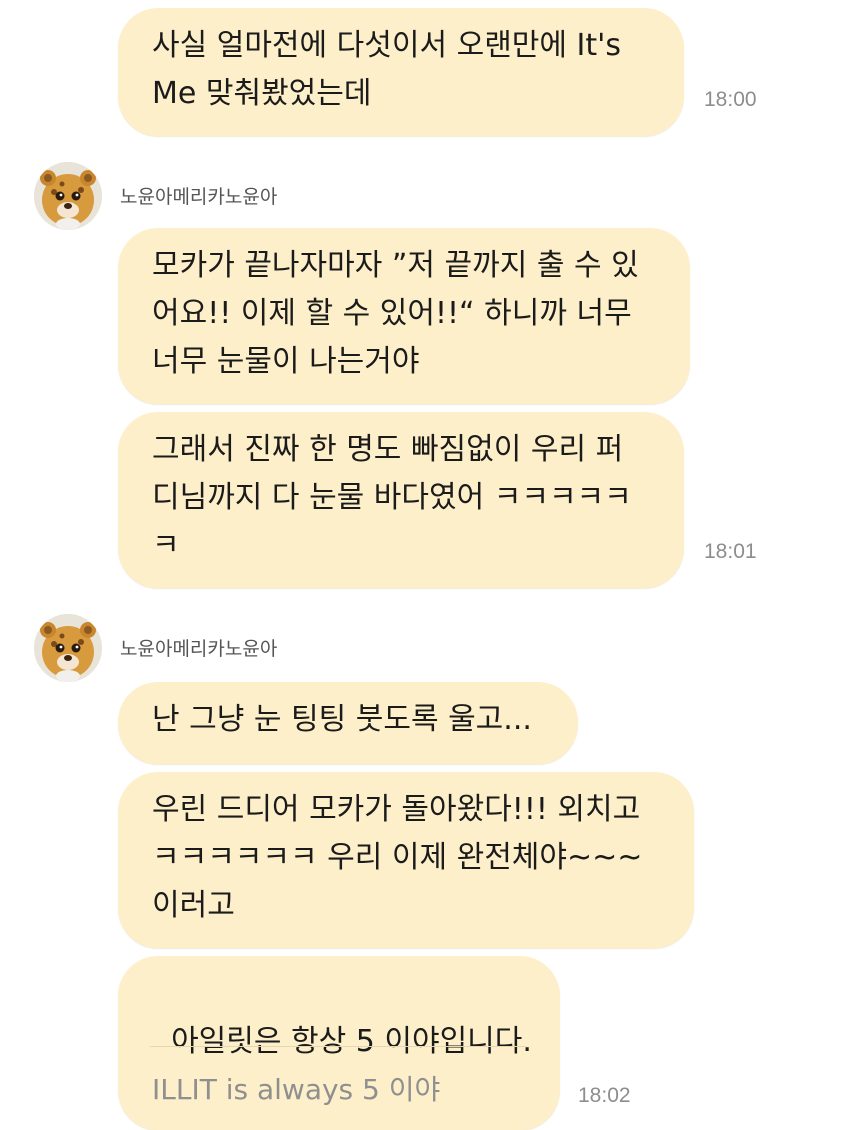 This screenshot has height=1130, width=850. Describe the element at coordinates (338, 1046) in the screenshot. I see `translation-divider` at that location.